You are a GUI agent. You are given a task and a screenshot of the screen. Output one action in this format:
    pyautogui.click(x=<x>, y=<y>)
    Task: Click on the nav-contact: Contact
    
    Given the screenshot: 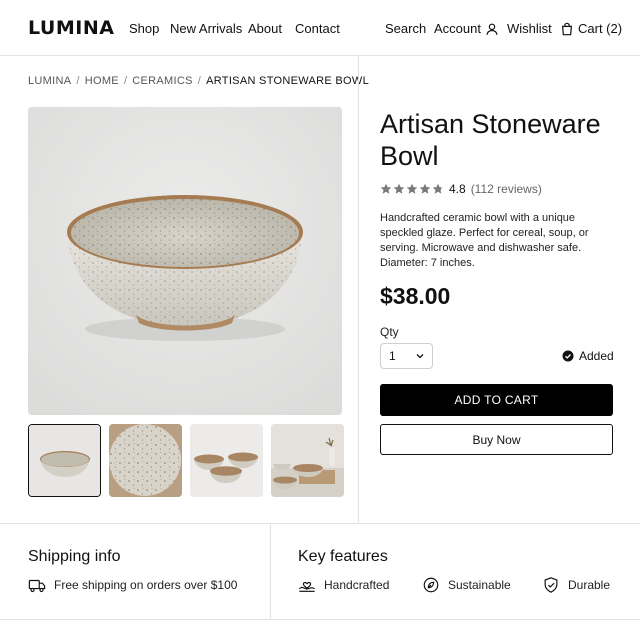 What is the action you would take?
    pyautogui.click(x=317, y=28)
    